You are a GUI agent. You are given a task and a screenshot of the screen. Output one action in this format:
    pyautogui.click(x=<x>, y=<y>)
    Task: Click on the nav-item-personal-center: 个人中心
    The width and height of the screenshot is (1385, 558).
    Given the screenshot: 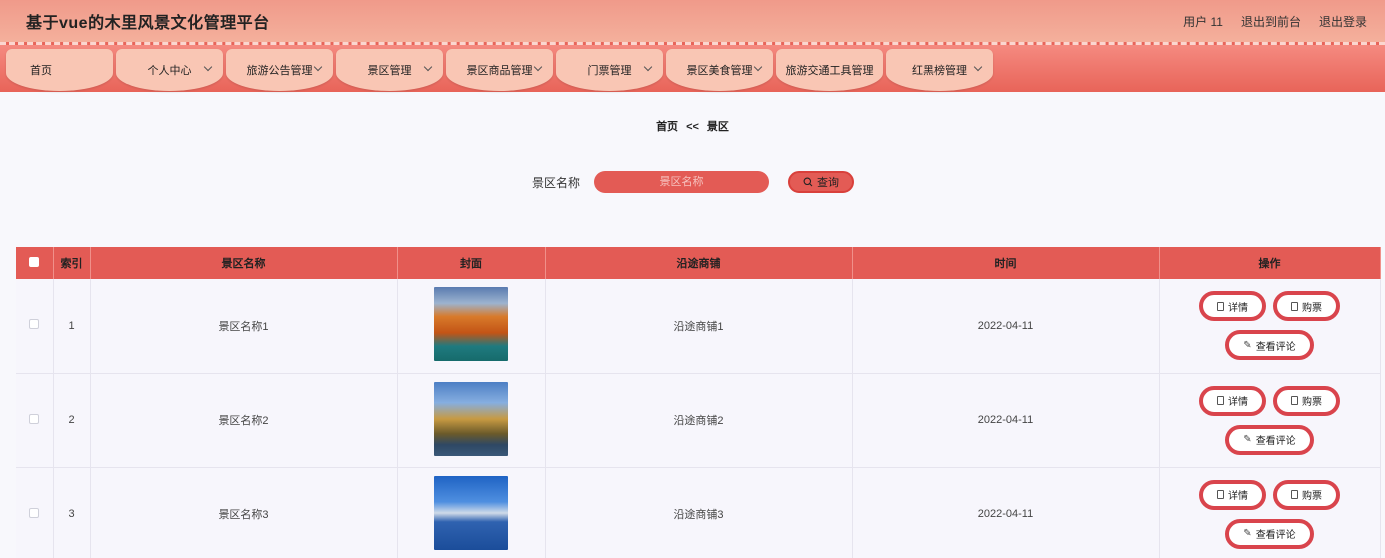 What is the action you would take?
    pyautogui.click(x=169, y=70)
    